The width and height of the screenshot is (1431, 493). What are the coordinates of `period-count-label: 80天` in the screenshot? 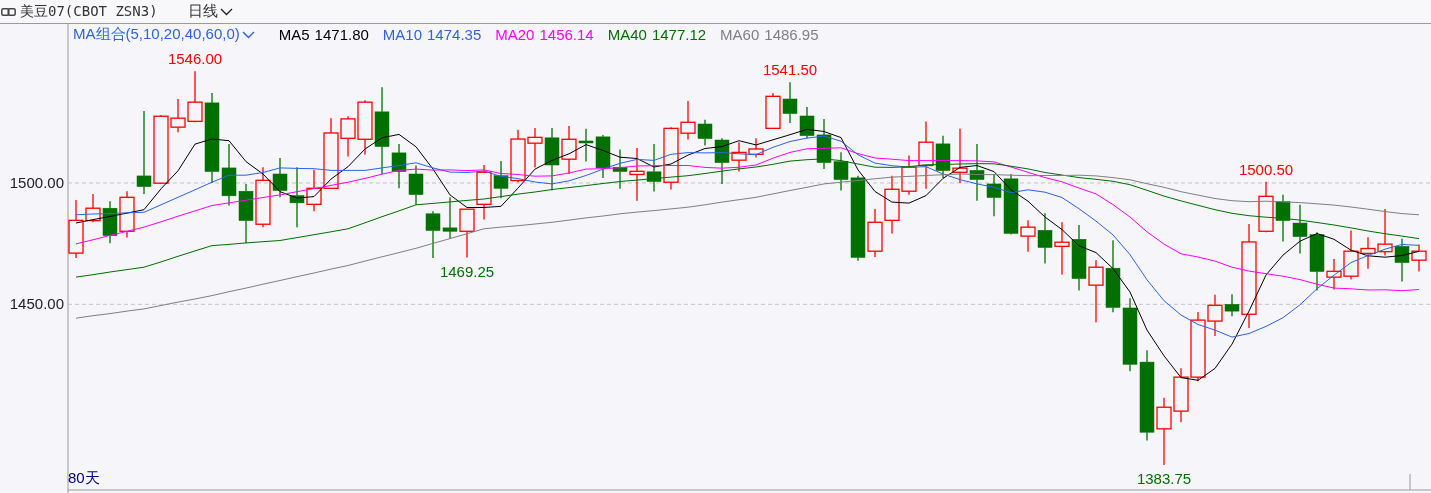 It's located at (84, 477).